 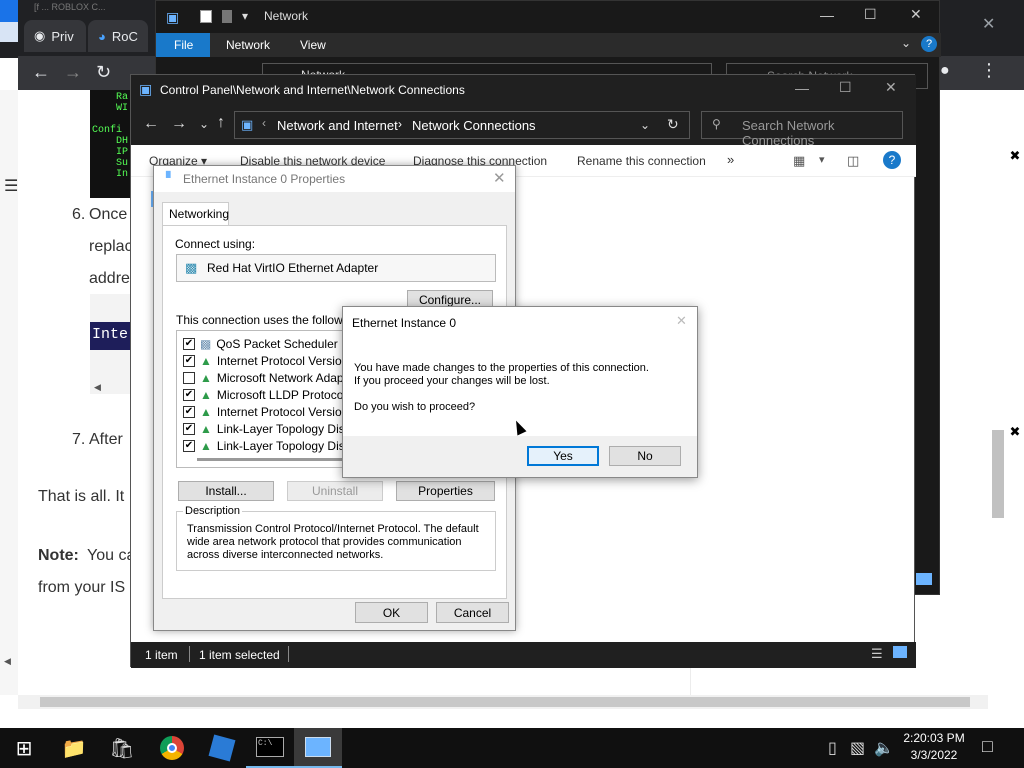 I want to click on component-label: Microsoft LLDP Protocol D, so click(x=283, y=394).